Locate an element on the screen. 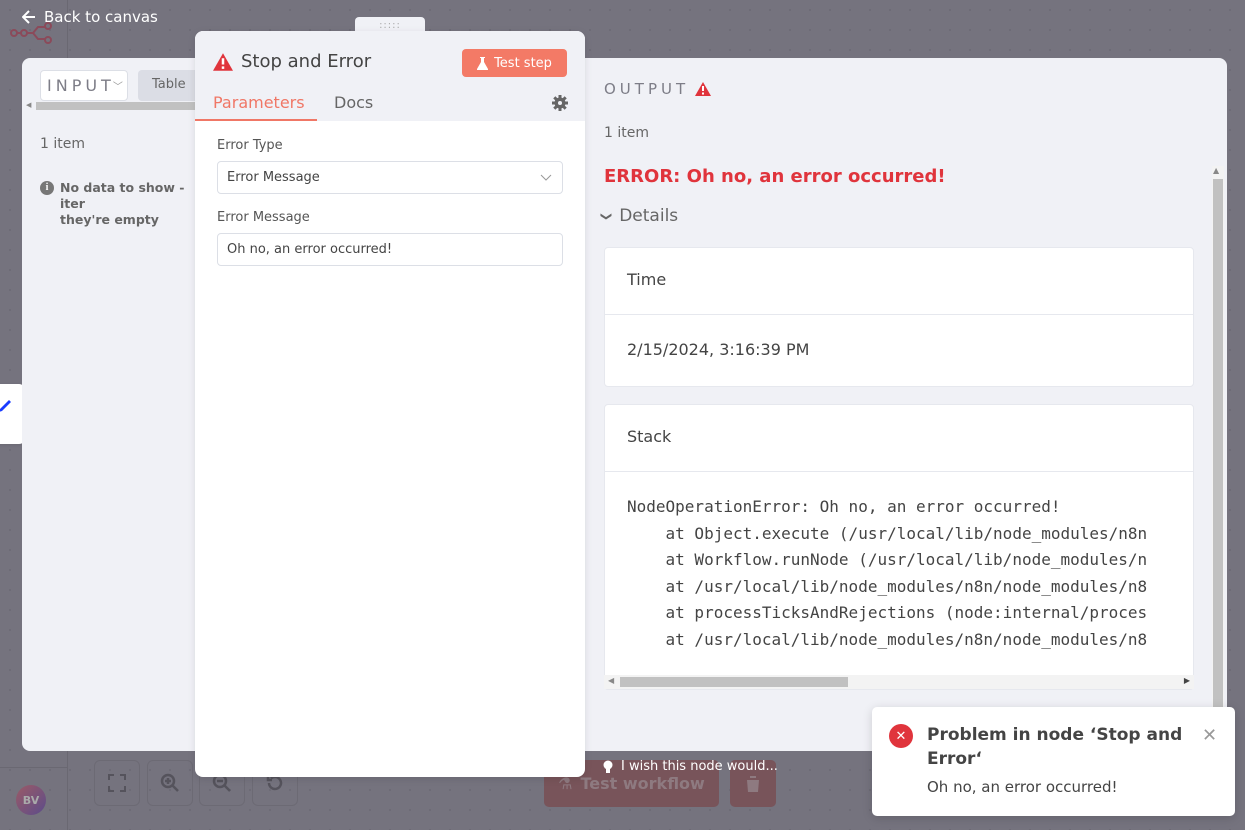 This screenshot has width=1245, height=830. toast-title: Problem in node ‘Stop and Error‘ is located at coordinates (1055, 747).